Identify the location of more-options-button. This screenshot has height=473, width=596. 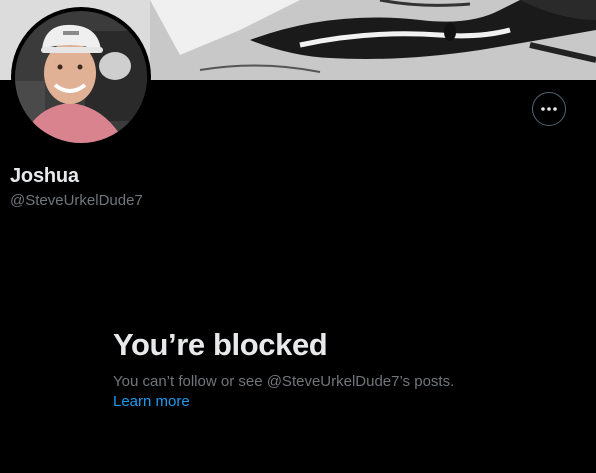
(549, 109).